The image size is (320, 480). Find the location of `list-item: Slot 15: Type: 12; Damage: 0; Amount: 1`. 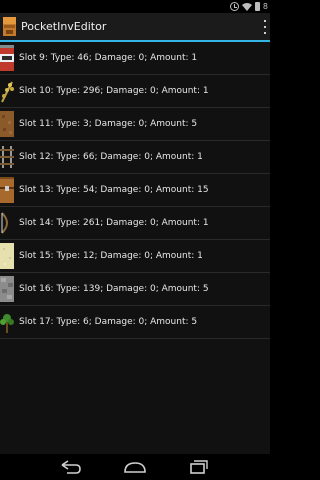

list-item: Slot 15: Type: 12; Damage: 0; Amount: 1 is located at coordinates (135, 256).